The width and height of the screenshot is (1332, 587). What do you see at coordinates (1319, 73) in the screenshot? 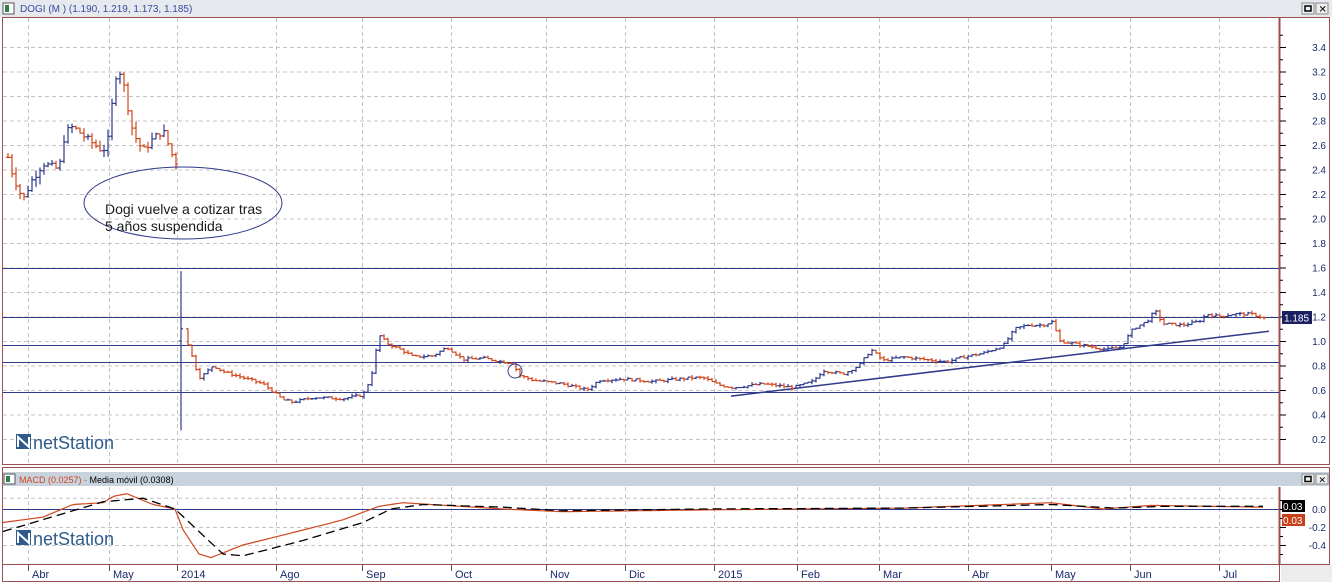
I see `price-tick-label: 3.2` at bounding box center [1319, 73].